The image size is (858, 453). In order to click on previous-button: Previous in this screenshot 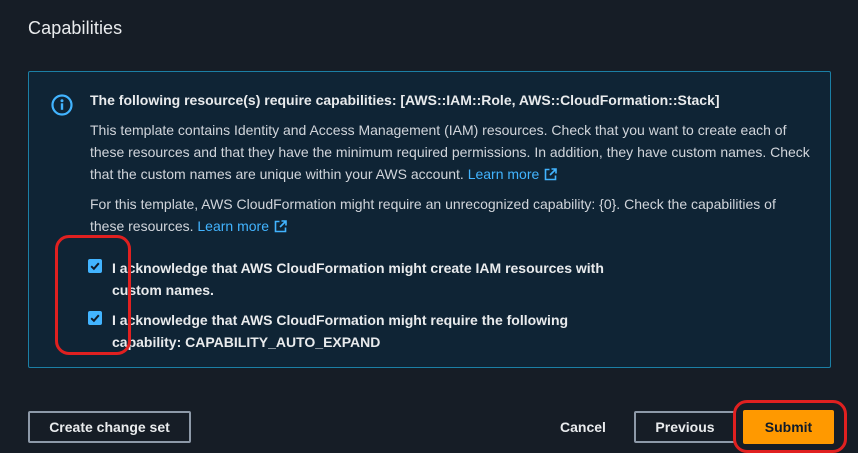, I will do `click(685, 427)`.